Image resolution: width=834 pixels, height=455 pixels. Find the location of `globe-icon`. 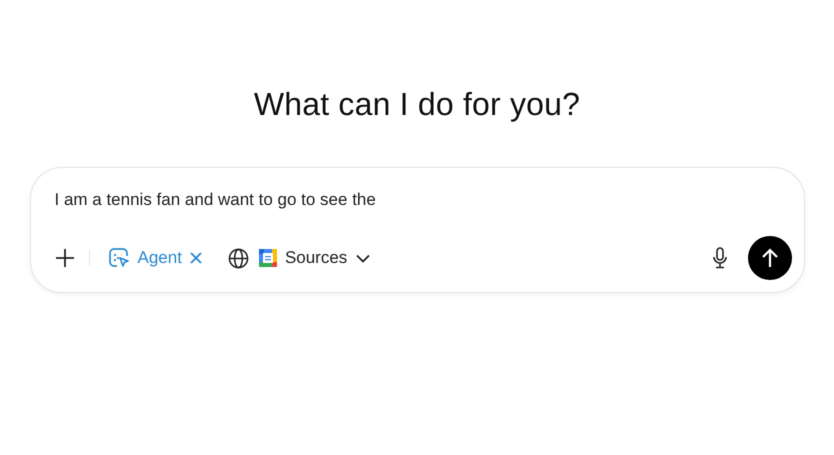

globe-icon is located at coordinates (238, 258).